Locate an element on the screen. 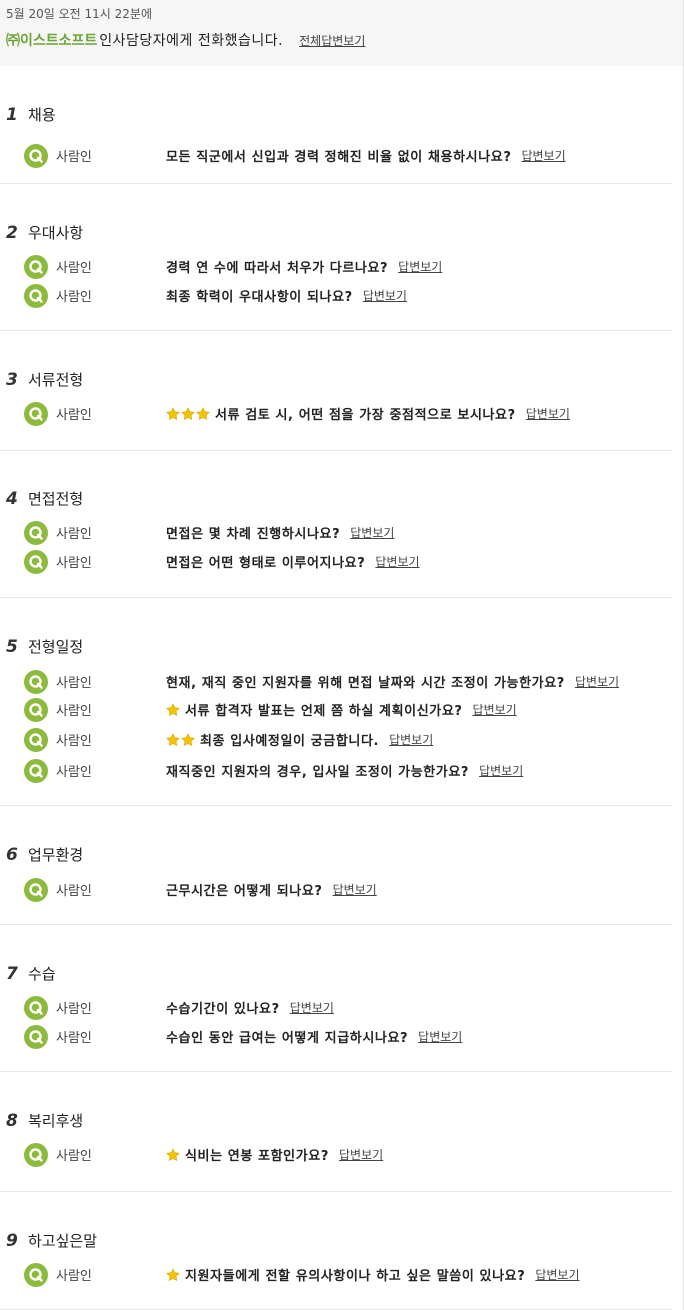 The width and height of the screenshot is (684, 1310). question-text: 면접은 어떤 형태로 이루어지나요? 답변보기 is located at coordinates (293, 561).